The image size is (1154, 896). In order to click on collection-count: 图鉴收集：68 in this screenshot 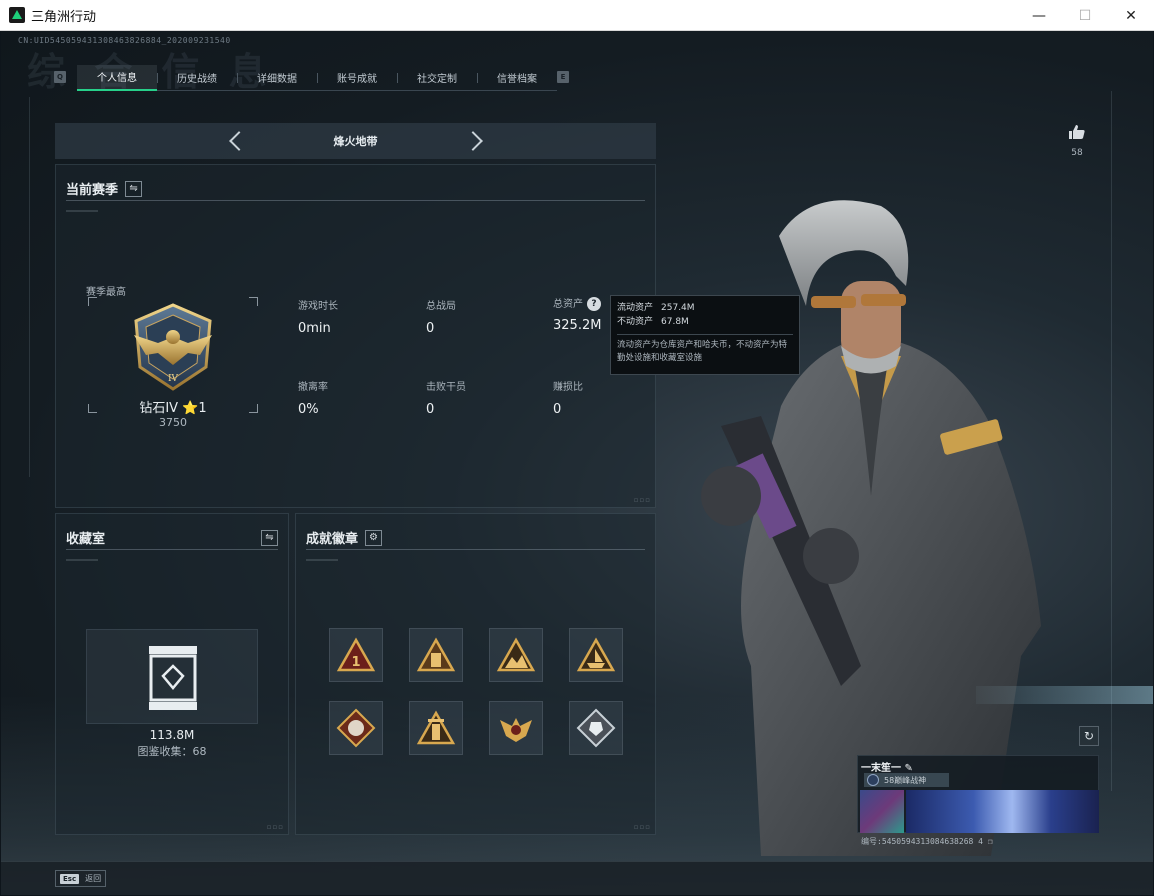, I will do `click(172, 751)`.